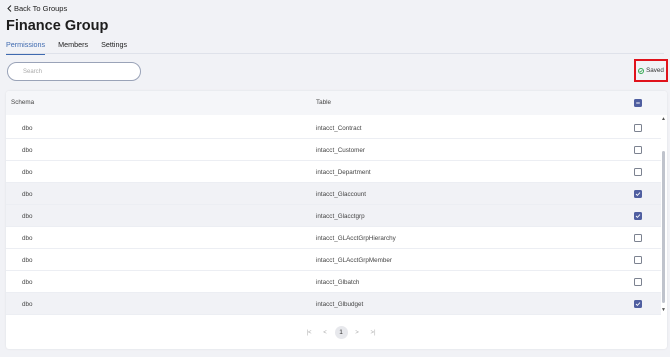  I want to click on table-row: dbo intacct_Glbatch, so click(333, 282).